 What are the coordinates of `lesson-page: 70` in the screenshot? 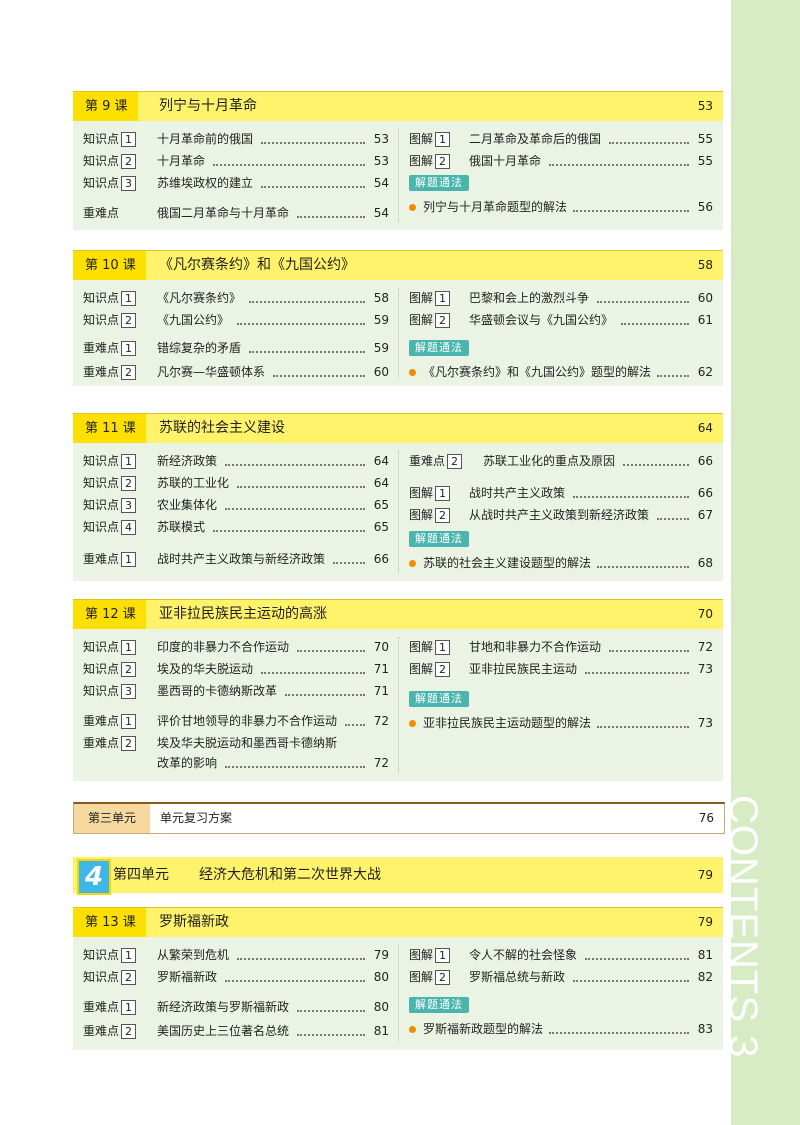 It's located at (705, 614).